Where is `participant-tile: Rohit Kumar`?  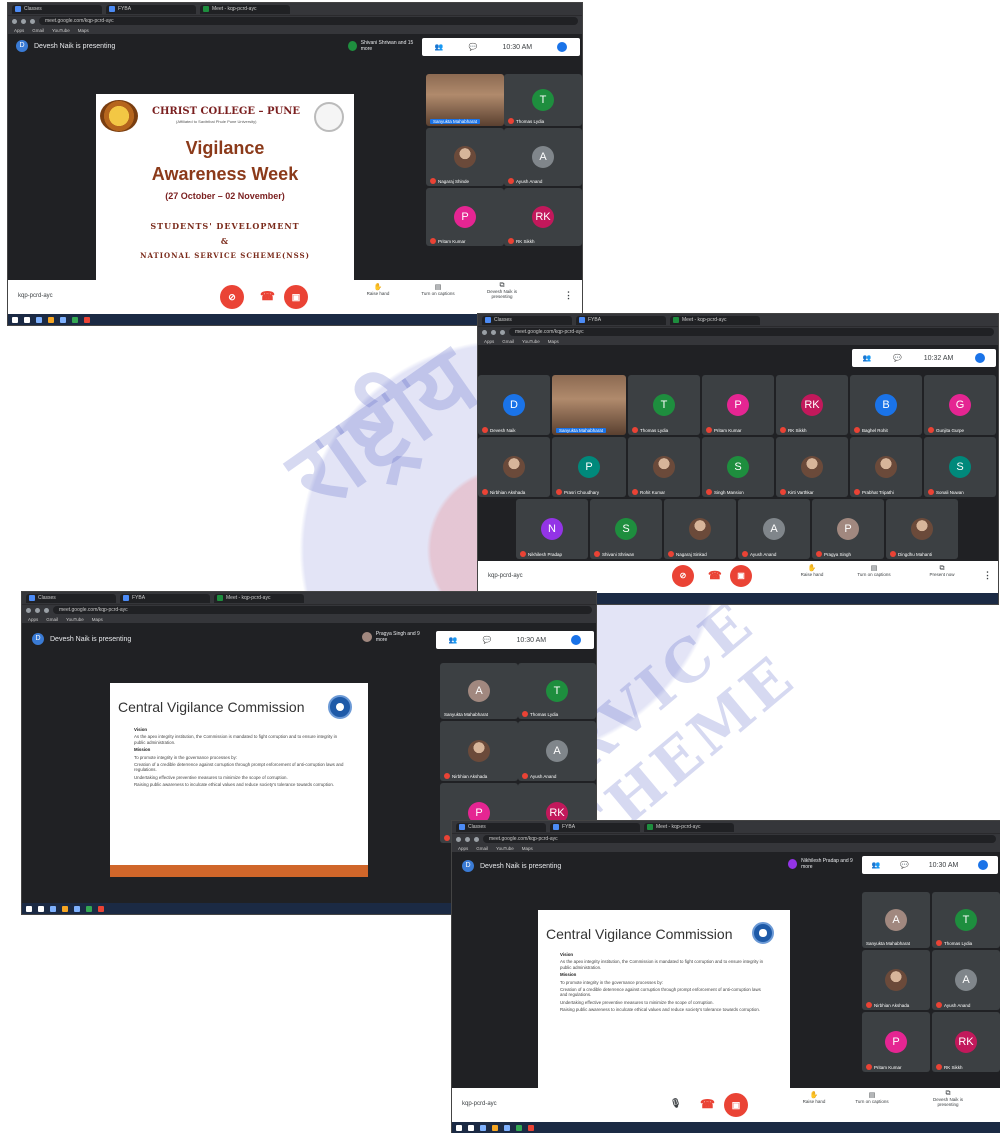 participant-tile: Rohit Kumar is located at coordinates (664, 467).